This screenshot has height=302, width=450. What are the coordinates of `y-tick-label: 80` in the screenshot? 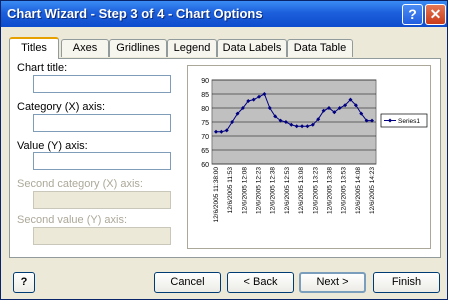 It's located at (205, 109).